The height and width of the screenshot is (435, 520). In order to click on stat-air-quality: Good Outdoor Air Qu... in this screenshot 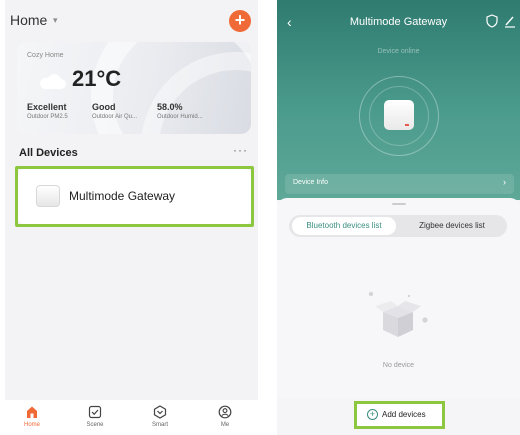, I will do `click(114, 111)`.